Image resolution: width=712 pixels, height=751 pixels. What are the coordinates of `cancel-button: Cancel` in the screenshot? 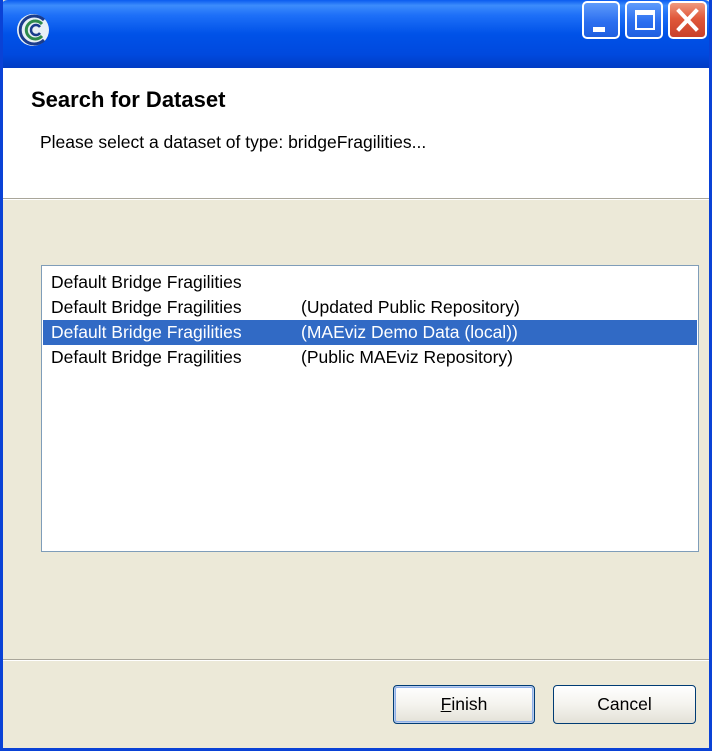 It's located at (624, 704).